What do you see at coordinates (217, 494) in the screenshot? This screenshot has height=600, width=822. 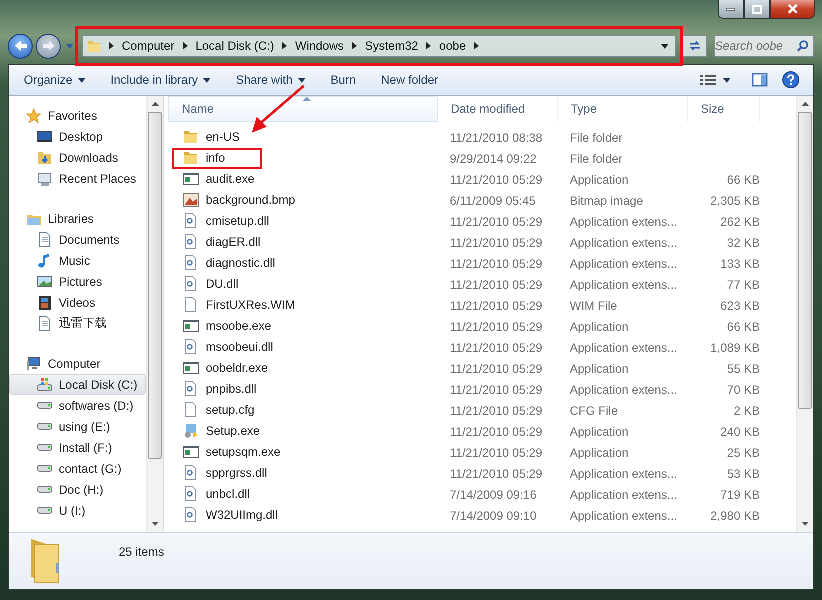 I see `file-name: unbcl.dll` at bounding box center [217, 494].